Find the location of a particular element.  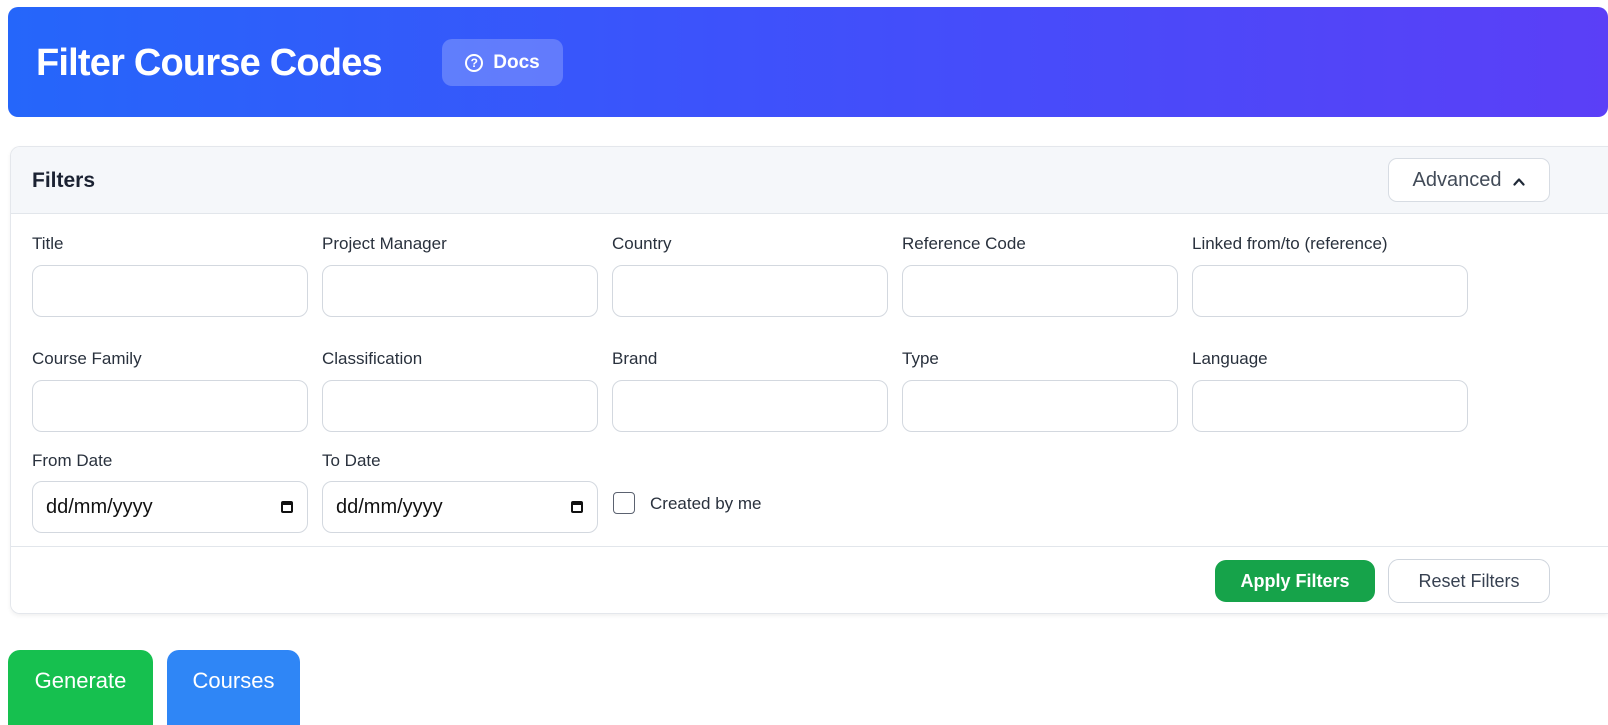

generate-button: Generate is located at coordinates (80, 687).